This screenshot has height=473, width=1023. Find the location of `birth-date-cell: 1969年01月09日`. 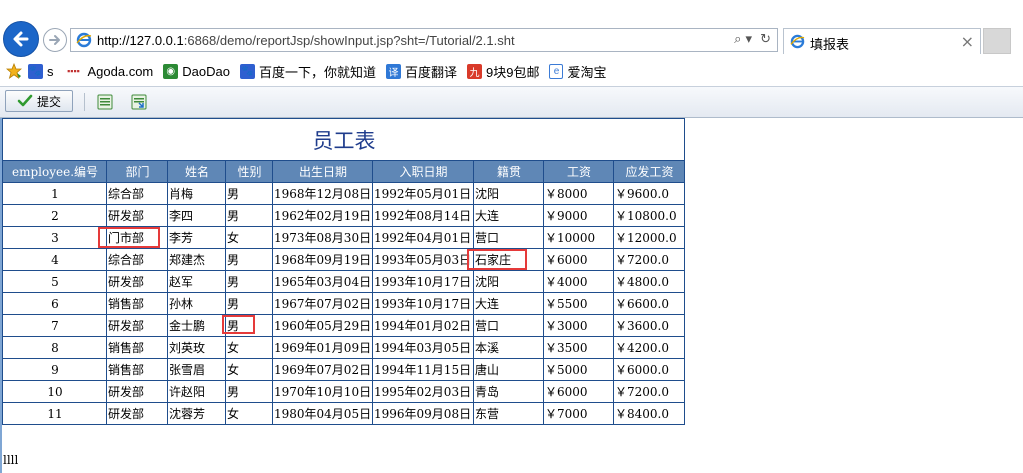

birth-date-cell: 1969年01月09日 is located at coordinates (322, 347).